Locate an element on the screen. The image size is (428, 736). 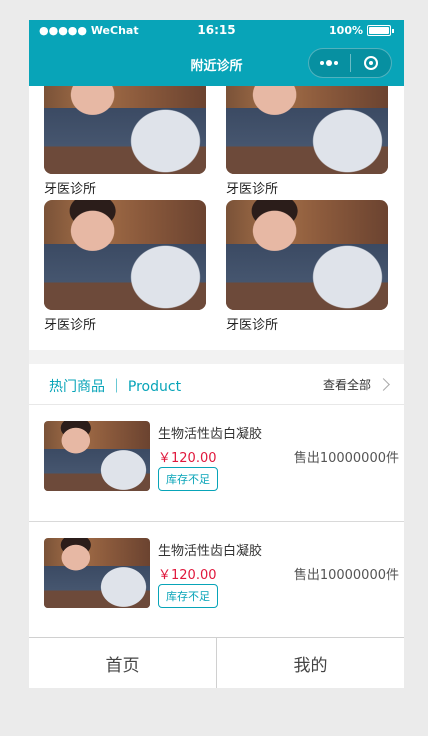
battery-percent: 100% is located at coordinates (346, 30).